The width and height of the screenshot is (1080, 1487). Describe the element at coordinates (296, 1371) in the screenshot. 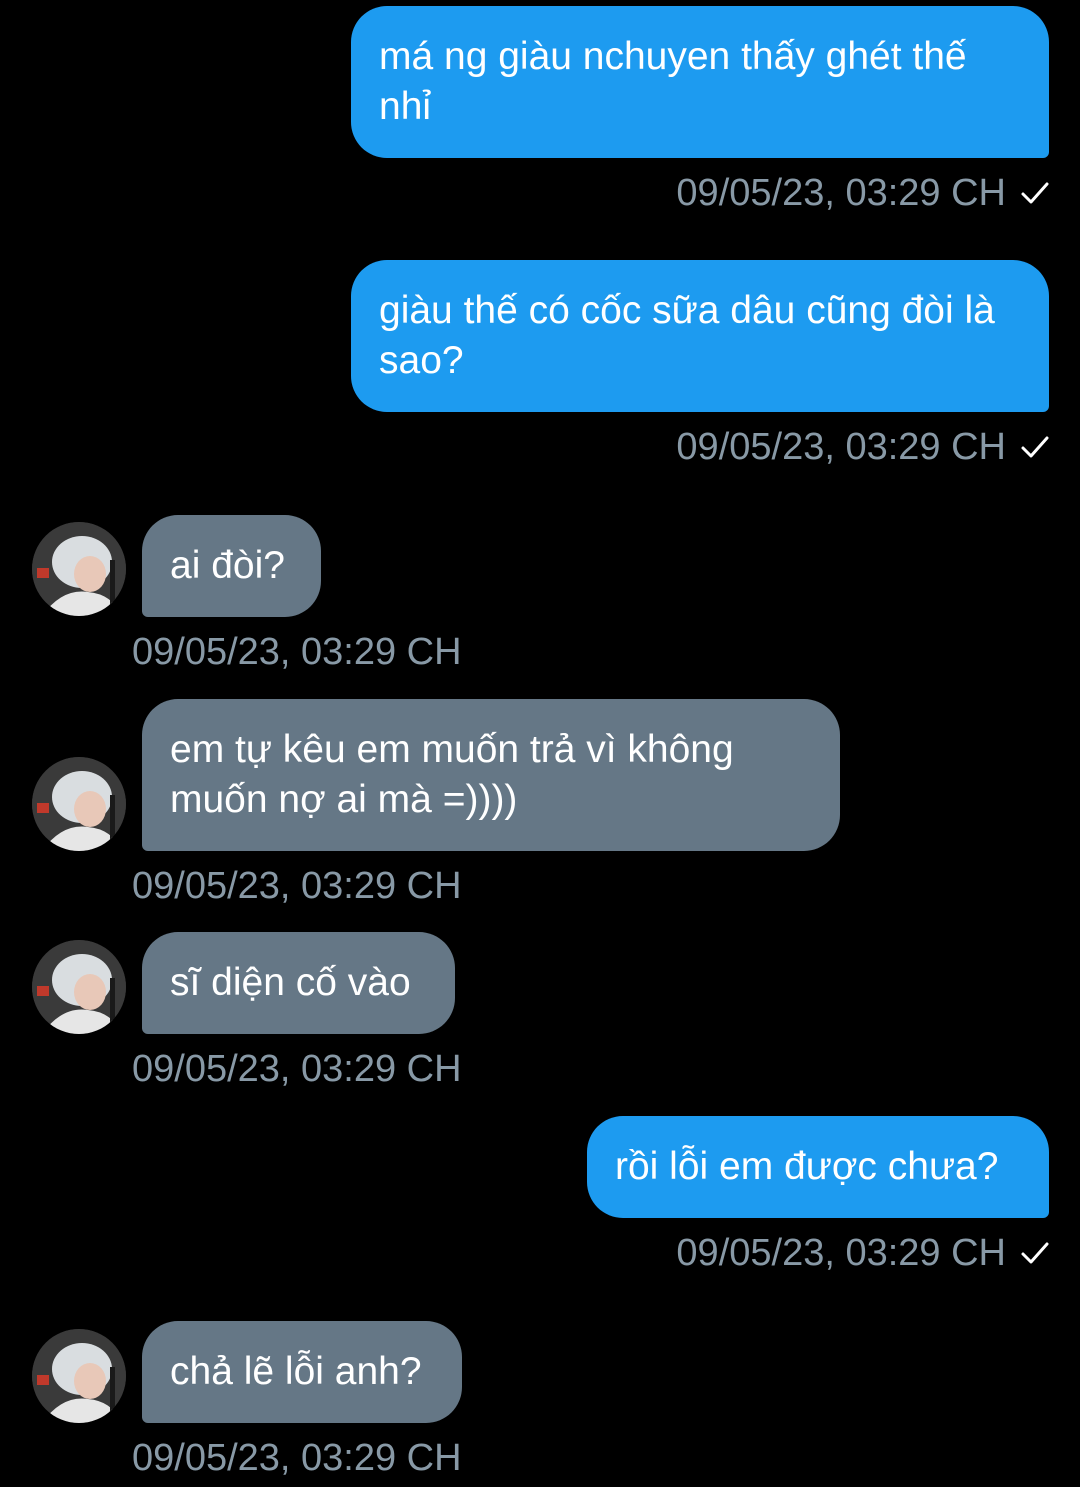

I see `message-text: chả lẽ lỗi anh?` at that location.